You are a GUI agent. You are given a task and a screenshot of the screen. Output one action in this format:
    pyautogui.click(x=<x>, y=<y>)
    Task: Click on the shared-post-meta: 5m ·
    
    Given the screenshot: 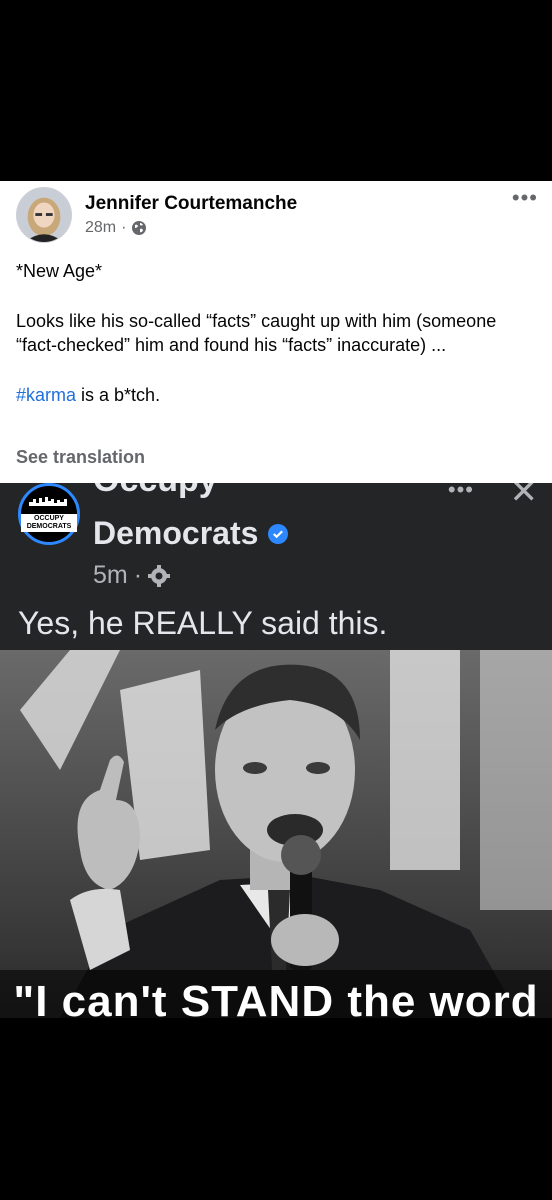 What is the action you would take?
    pyautogui.click(x=132, y=575)
    